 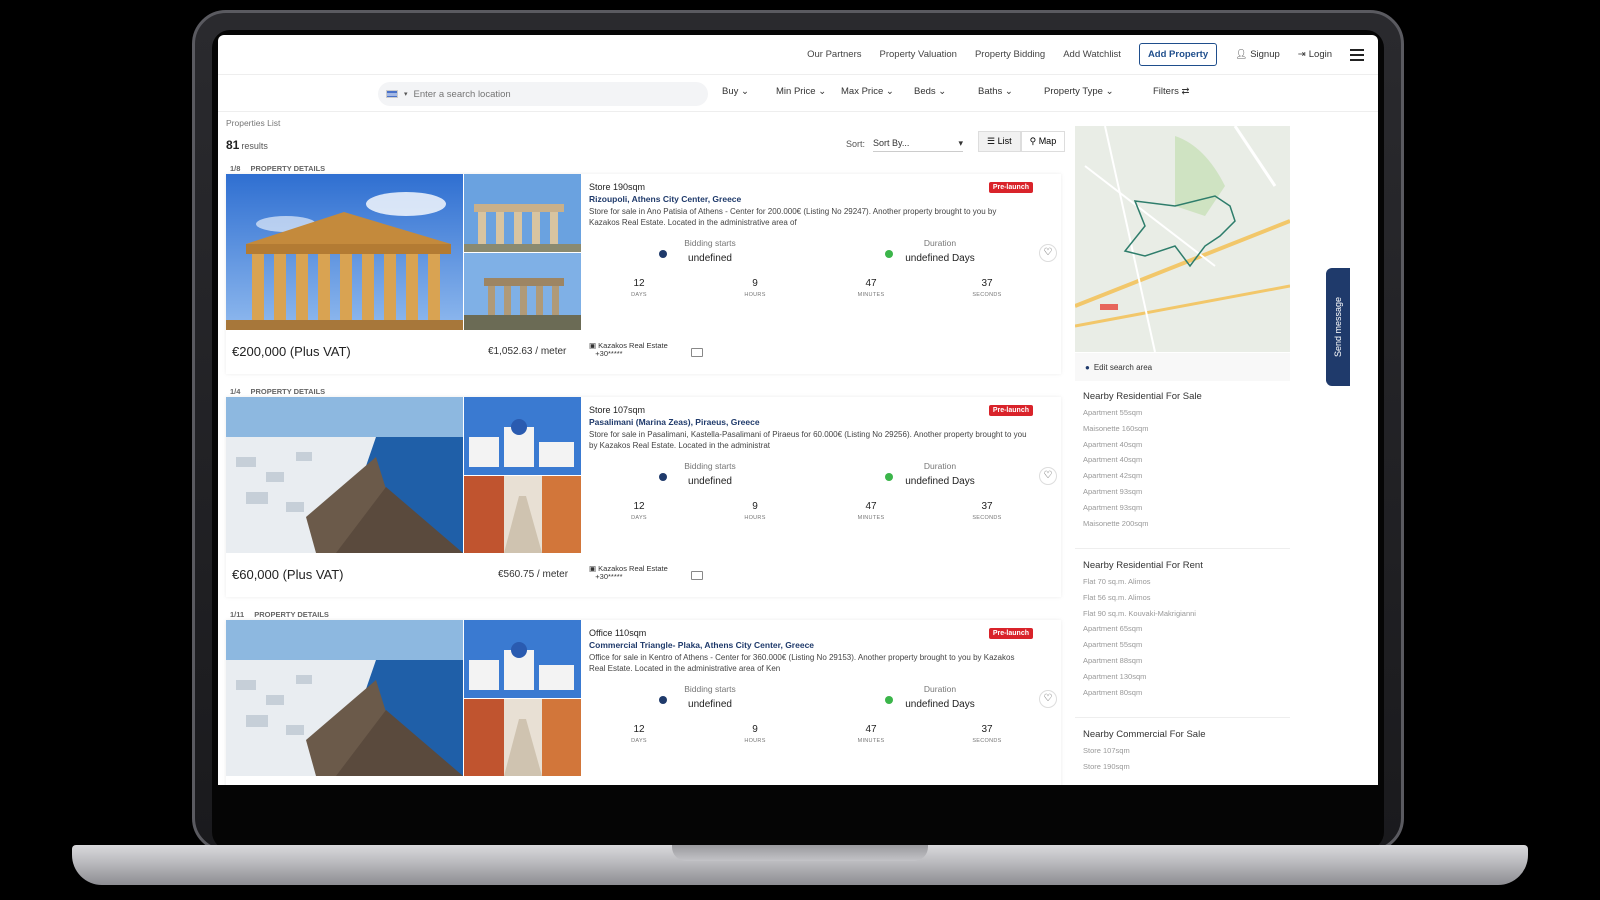 What do you see at coordinates (617, 187) in the screenshot?
I see `property-type: Store 190sqm` at bounding box center [617, 187].